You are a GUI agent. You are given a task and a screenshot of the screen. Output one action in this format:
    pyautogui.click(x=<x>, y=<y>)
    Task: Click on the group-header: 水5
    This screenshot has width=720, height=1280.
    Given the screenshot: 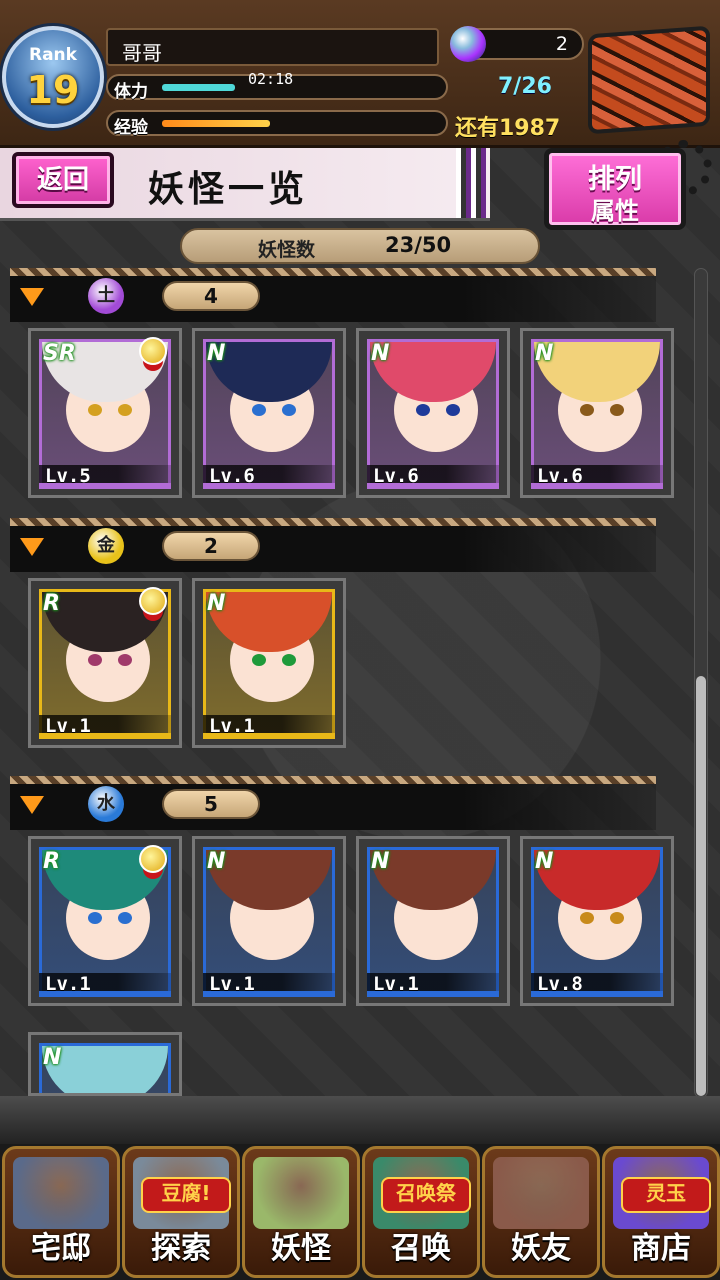 What is the action you would take?
    pyautogui.click(x=333, y=803)
    